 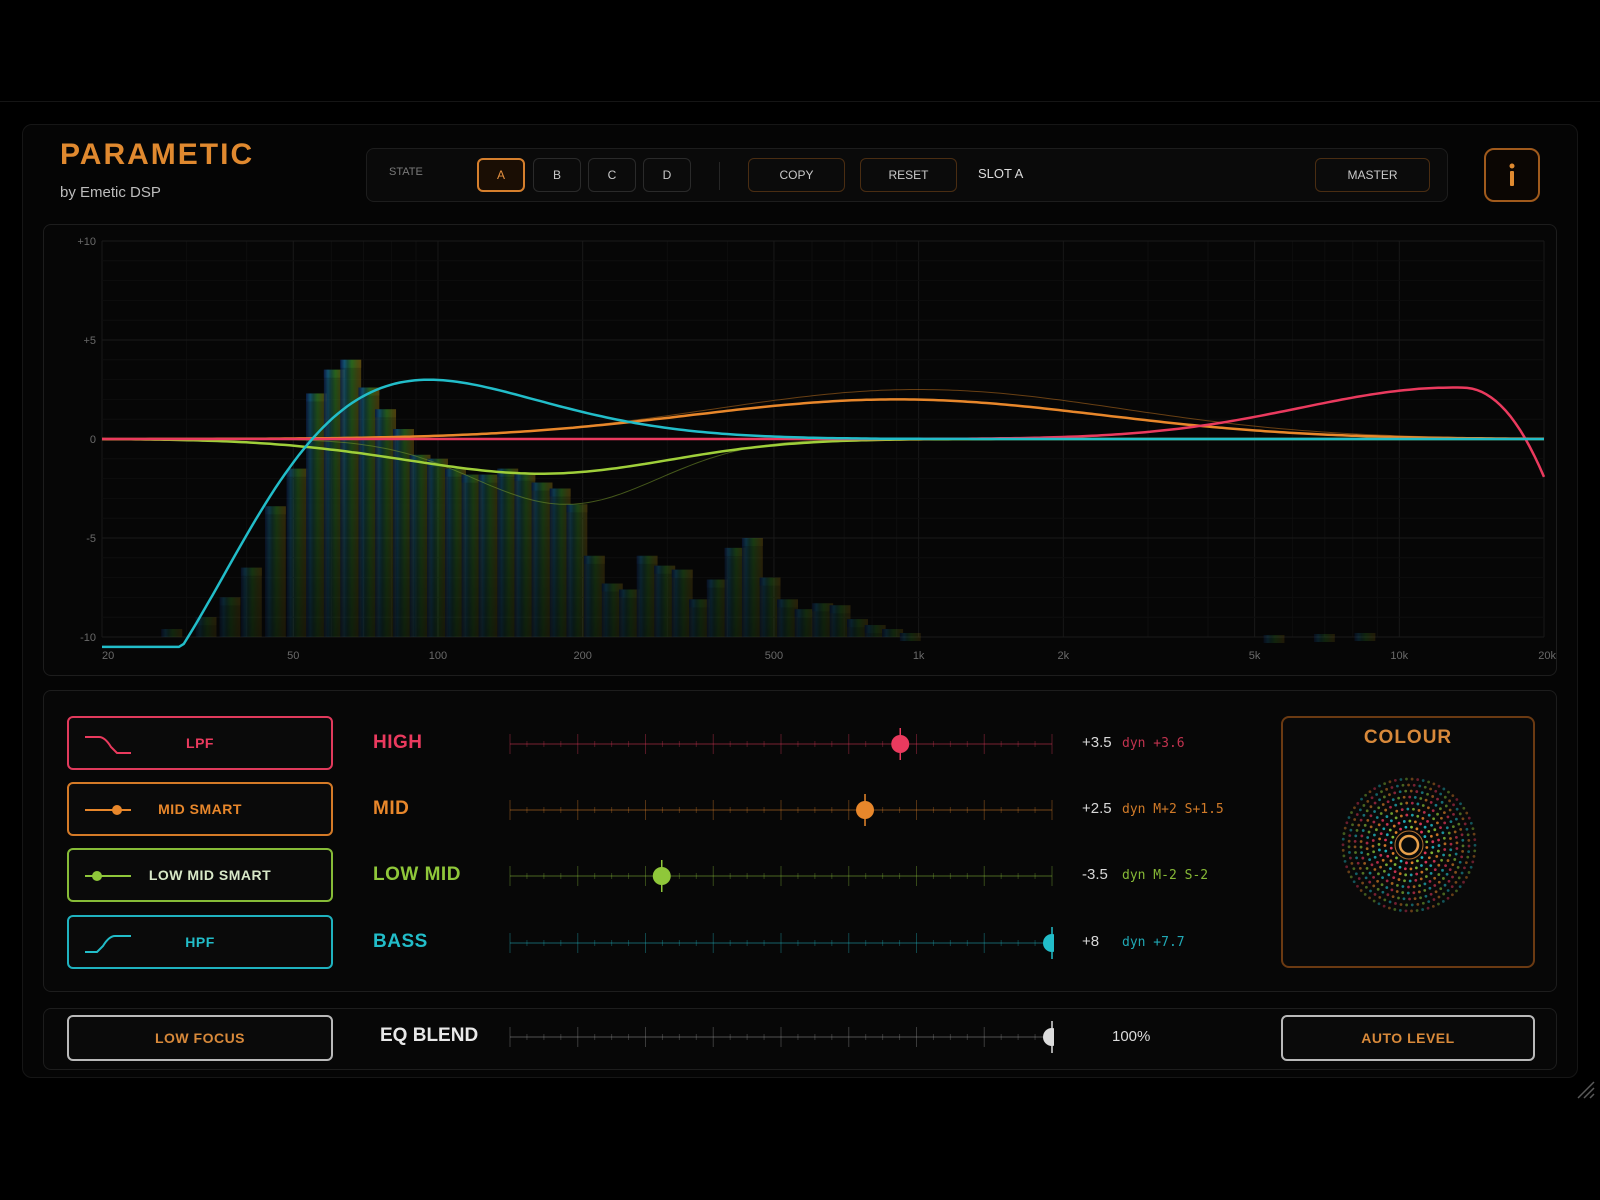 I want to click on low-focus-button: LOW FOCUS, so click(x=200, y=1038).